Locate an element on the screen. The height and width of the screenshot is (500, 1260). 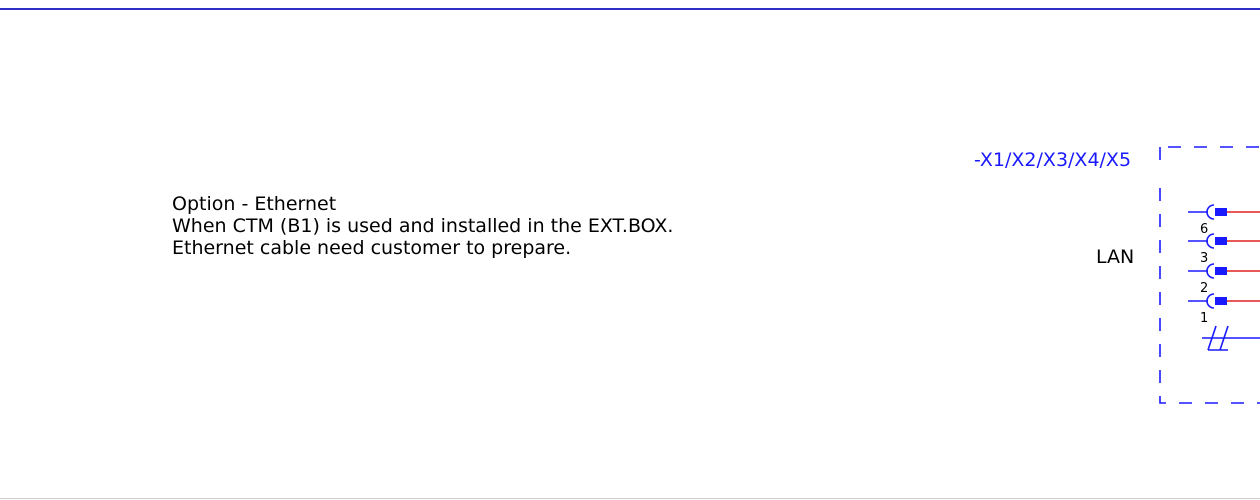
pin-number-1: 1 is located at coordinates (1204, 318).